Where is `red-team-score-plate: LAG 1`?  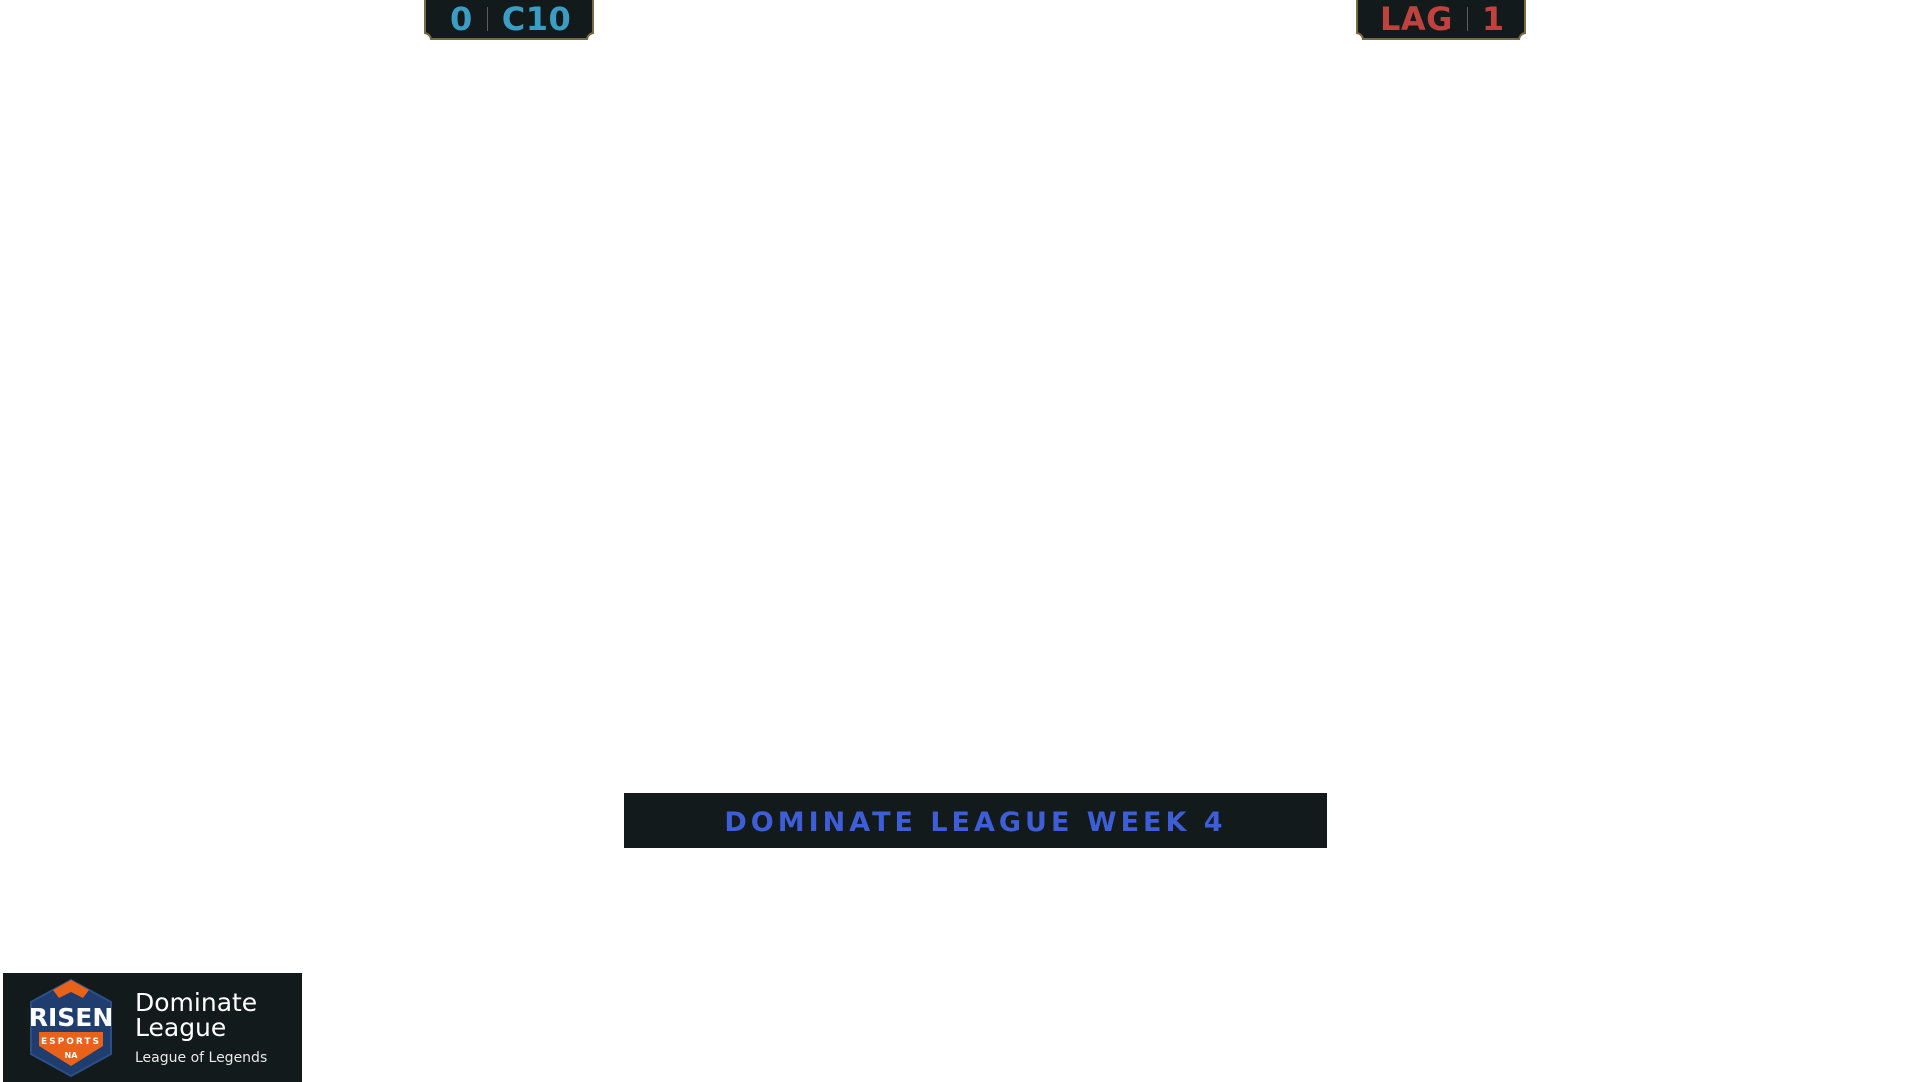
red-team-score-plate: LAG 1 is located at coordinates (1441, 20).